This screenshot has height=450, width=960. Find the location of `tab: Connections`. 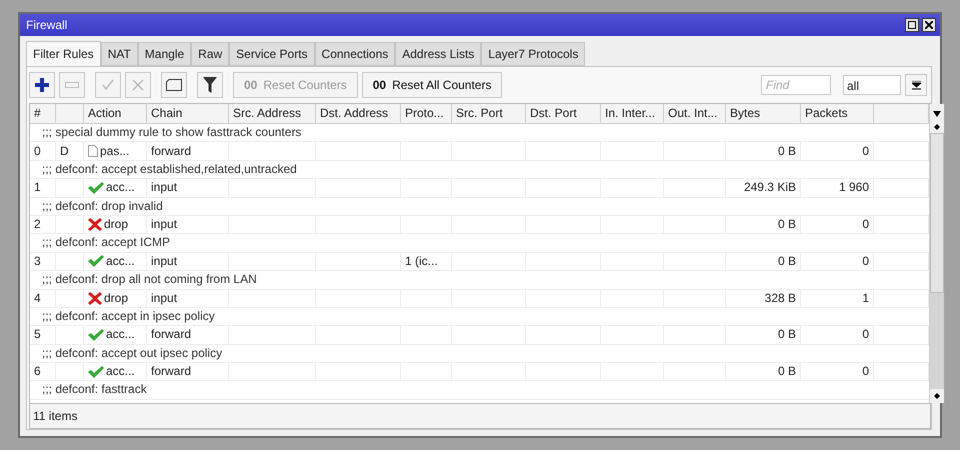

tab: Connections is located at coordinates (355, 54).